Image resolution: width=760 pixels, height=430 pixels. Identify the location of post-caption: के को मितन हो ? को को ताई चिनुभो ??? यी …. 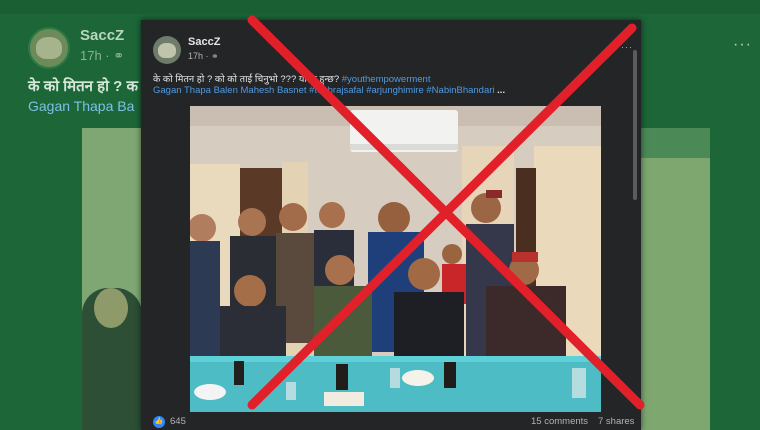
(292, 79).